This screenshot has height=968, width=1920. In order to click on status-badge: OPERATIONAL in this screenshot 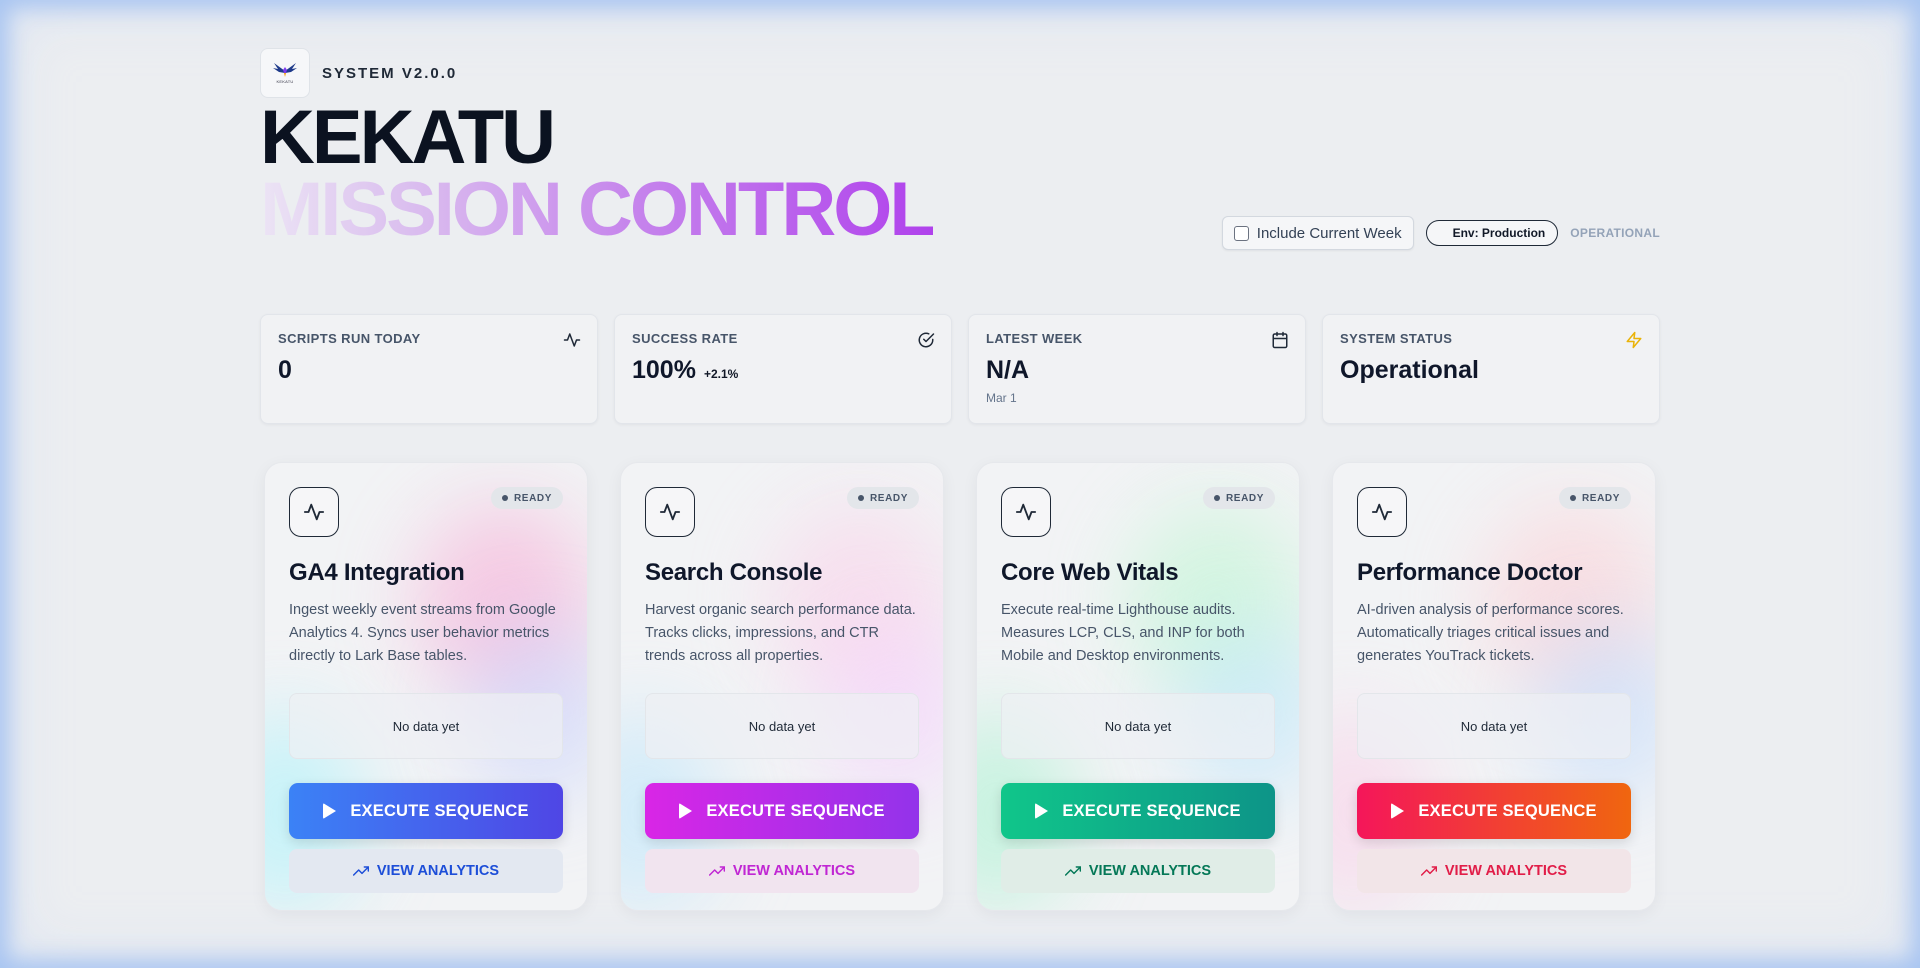, I will do `click(1615, 233)`.